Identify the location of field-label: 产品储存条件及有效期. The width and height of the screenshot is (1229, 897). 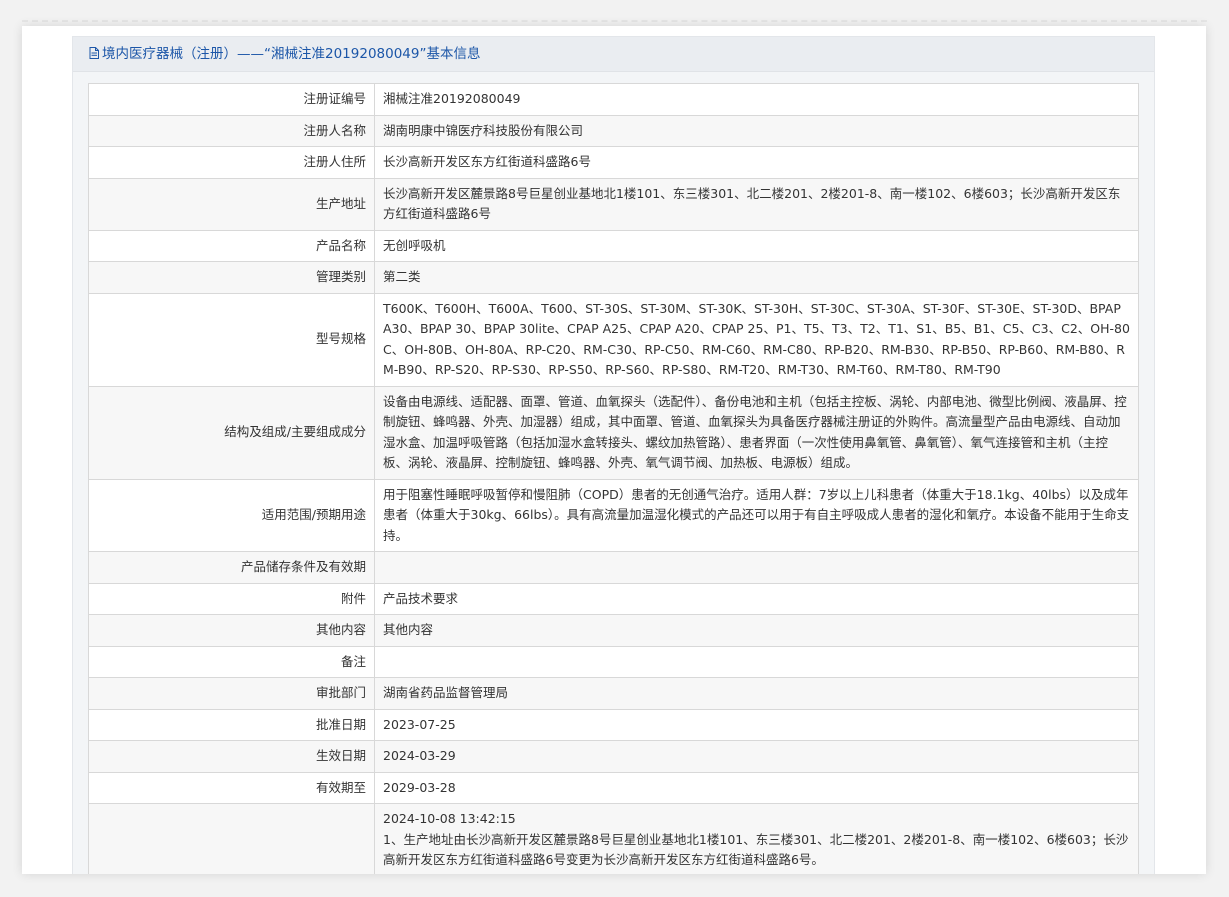
(231, 567).